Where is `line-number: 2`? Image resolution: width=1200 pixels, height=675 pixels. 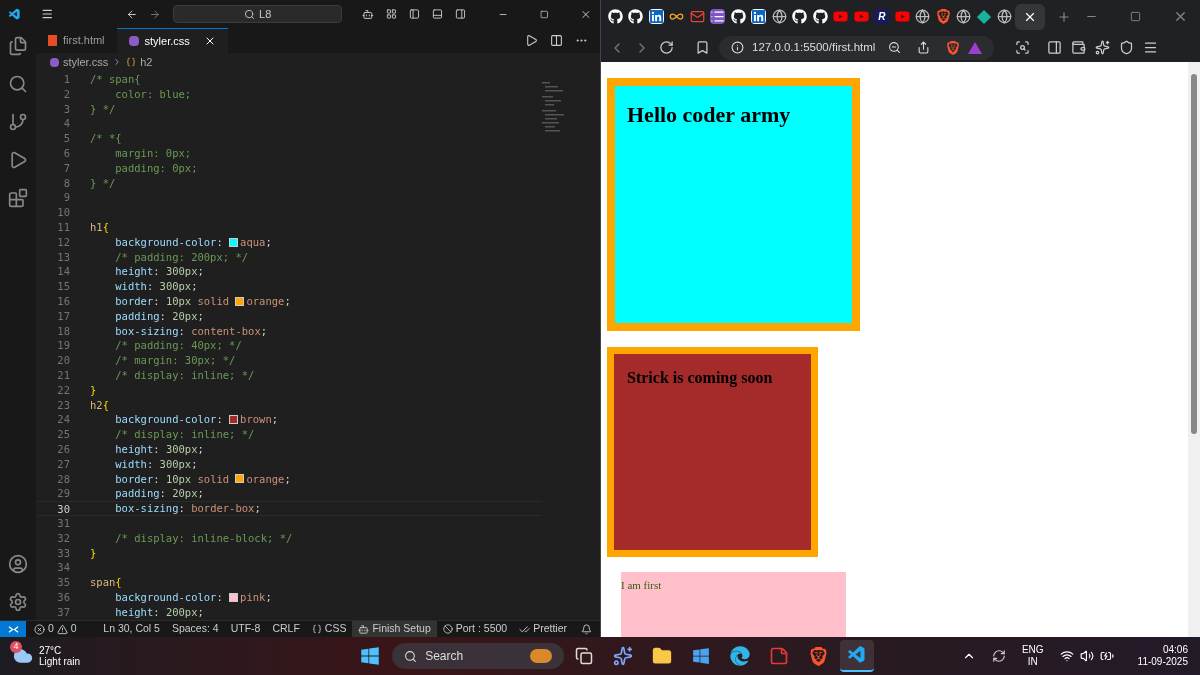 line-number: 2 is located at coordinates (66, 94).